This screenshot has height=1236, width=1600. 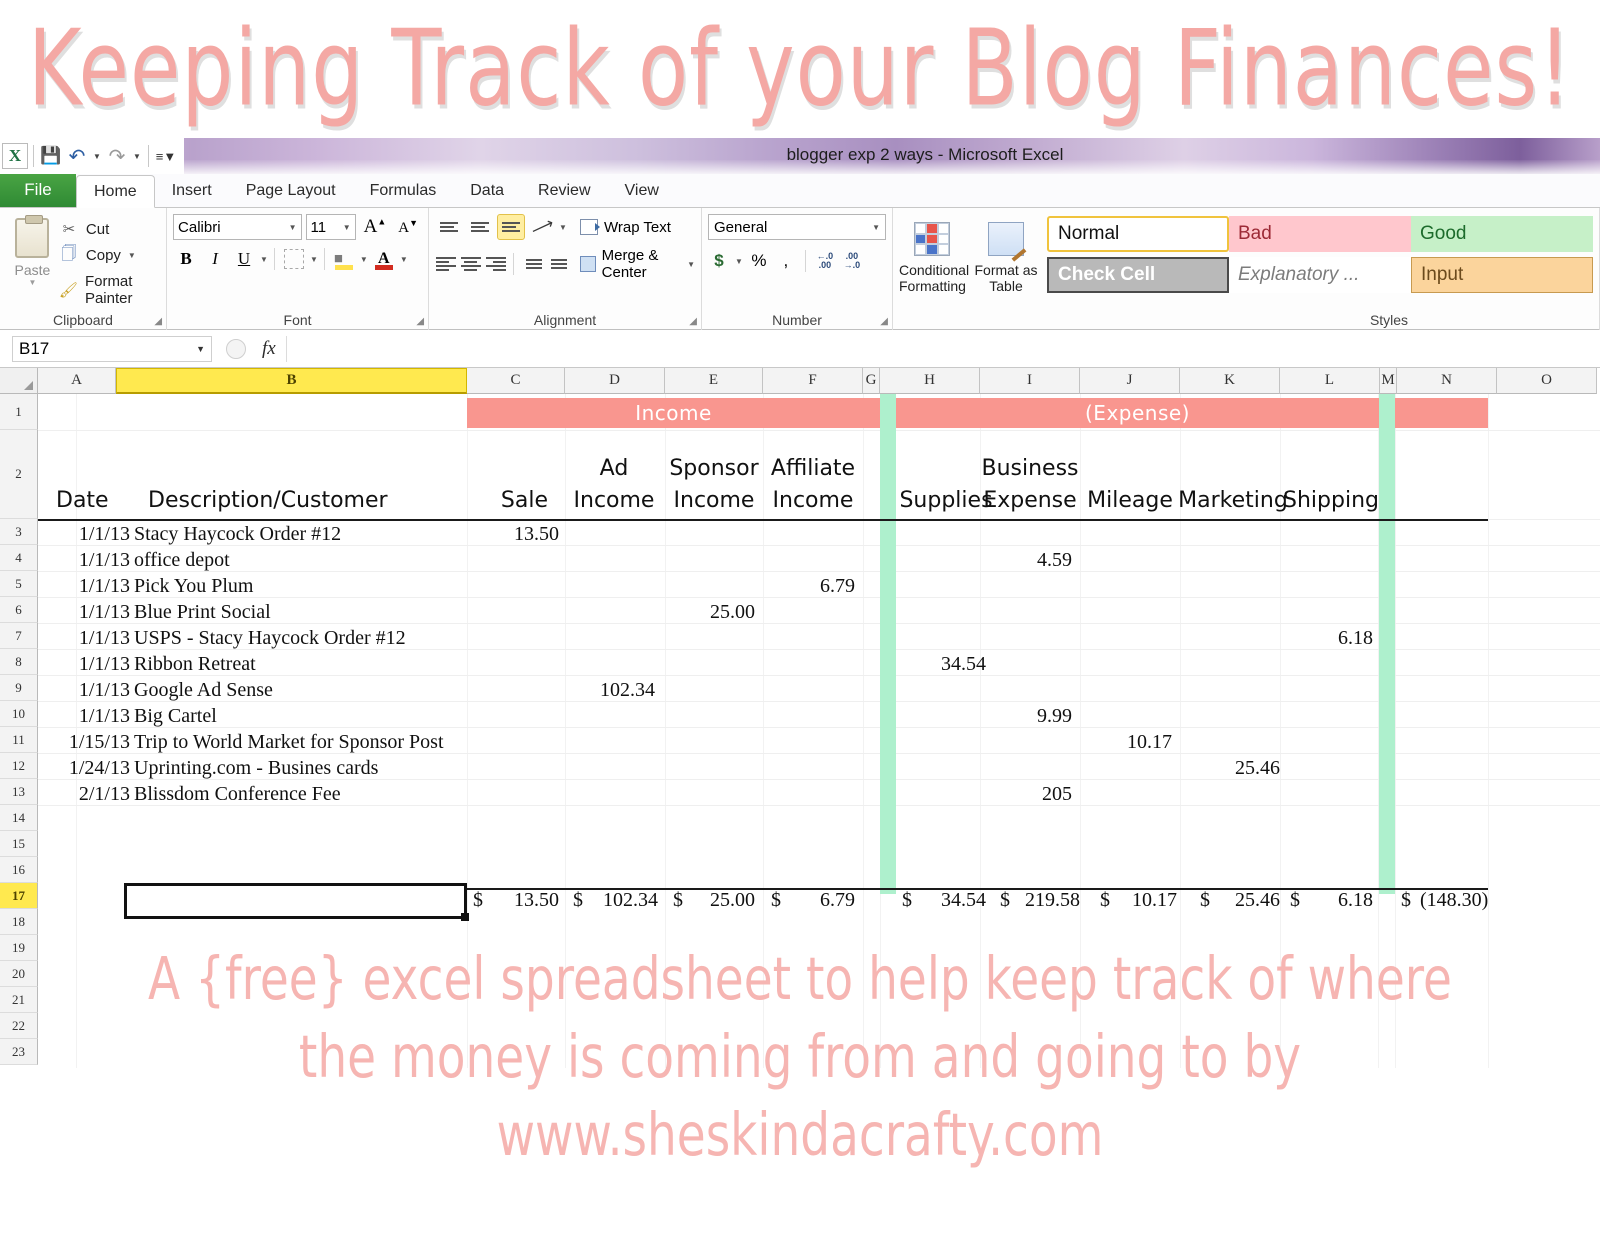 What do you see at coordinates (175, 716) in the screenshot?
I see `cell-description: Big Cartel` at bounding box center [175, 716].